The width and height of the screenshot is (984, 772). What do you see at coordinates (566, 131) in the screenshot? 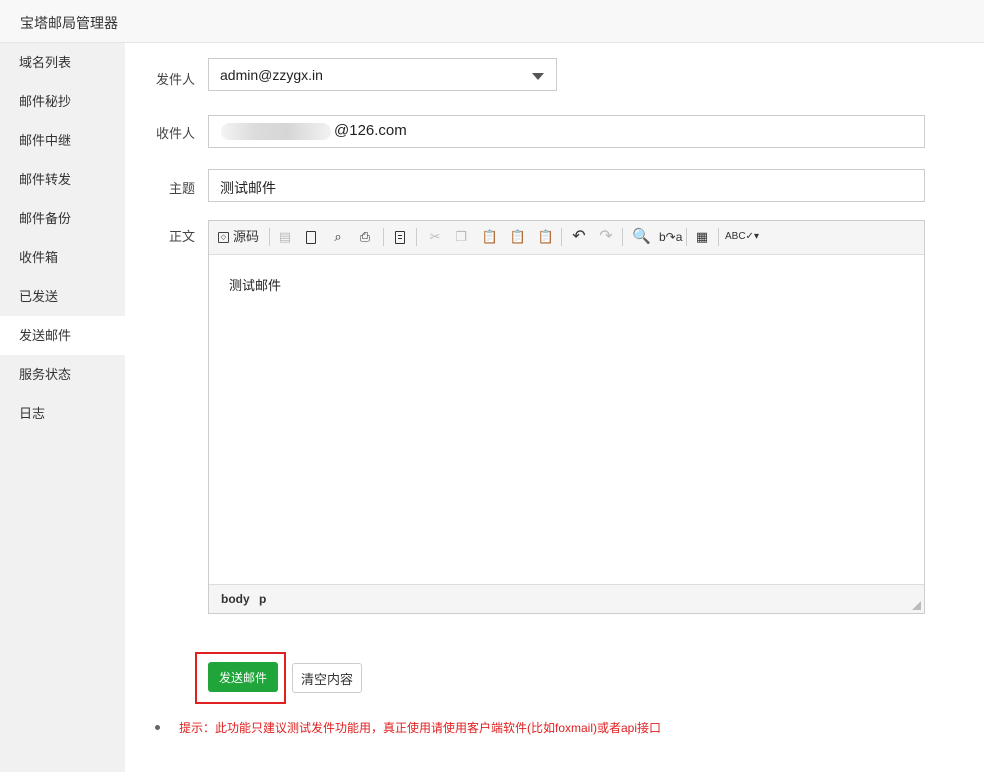
I see `recipient-input: @126.com` at bounding box center [566, 131].